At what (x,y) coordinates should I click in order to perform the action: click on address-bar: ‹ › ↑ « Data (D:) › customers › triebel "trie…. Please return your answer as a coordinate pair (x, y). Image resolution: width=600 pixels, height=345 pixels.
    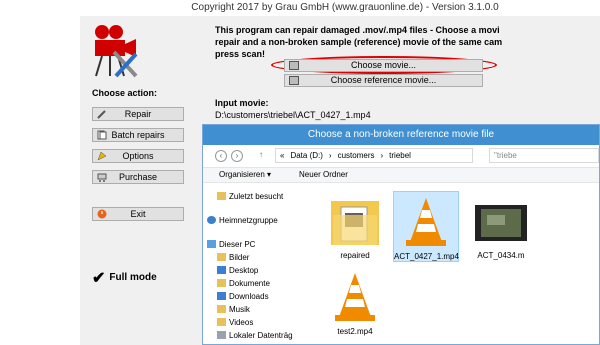
    Looking at the image, I should click on (401, 156).